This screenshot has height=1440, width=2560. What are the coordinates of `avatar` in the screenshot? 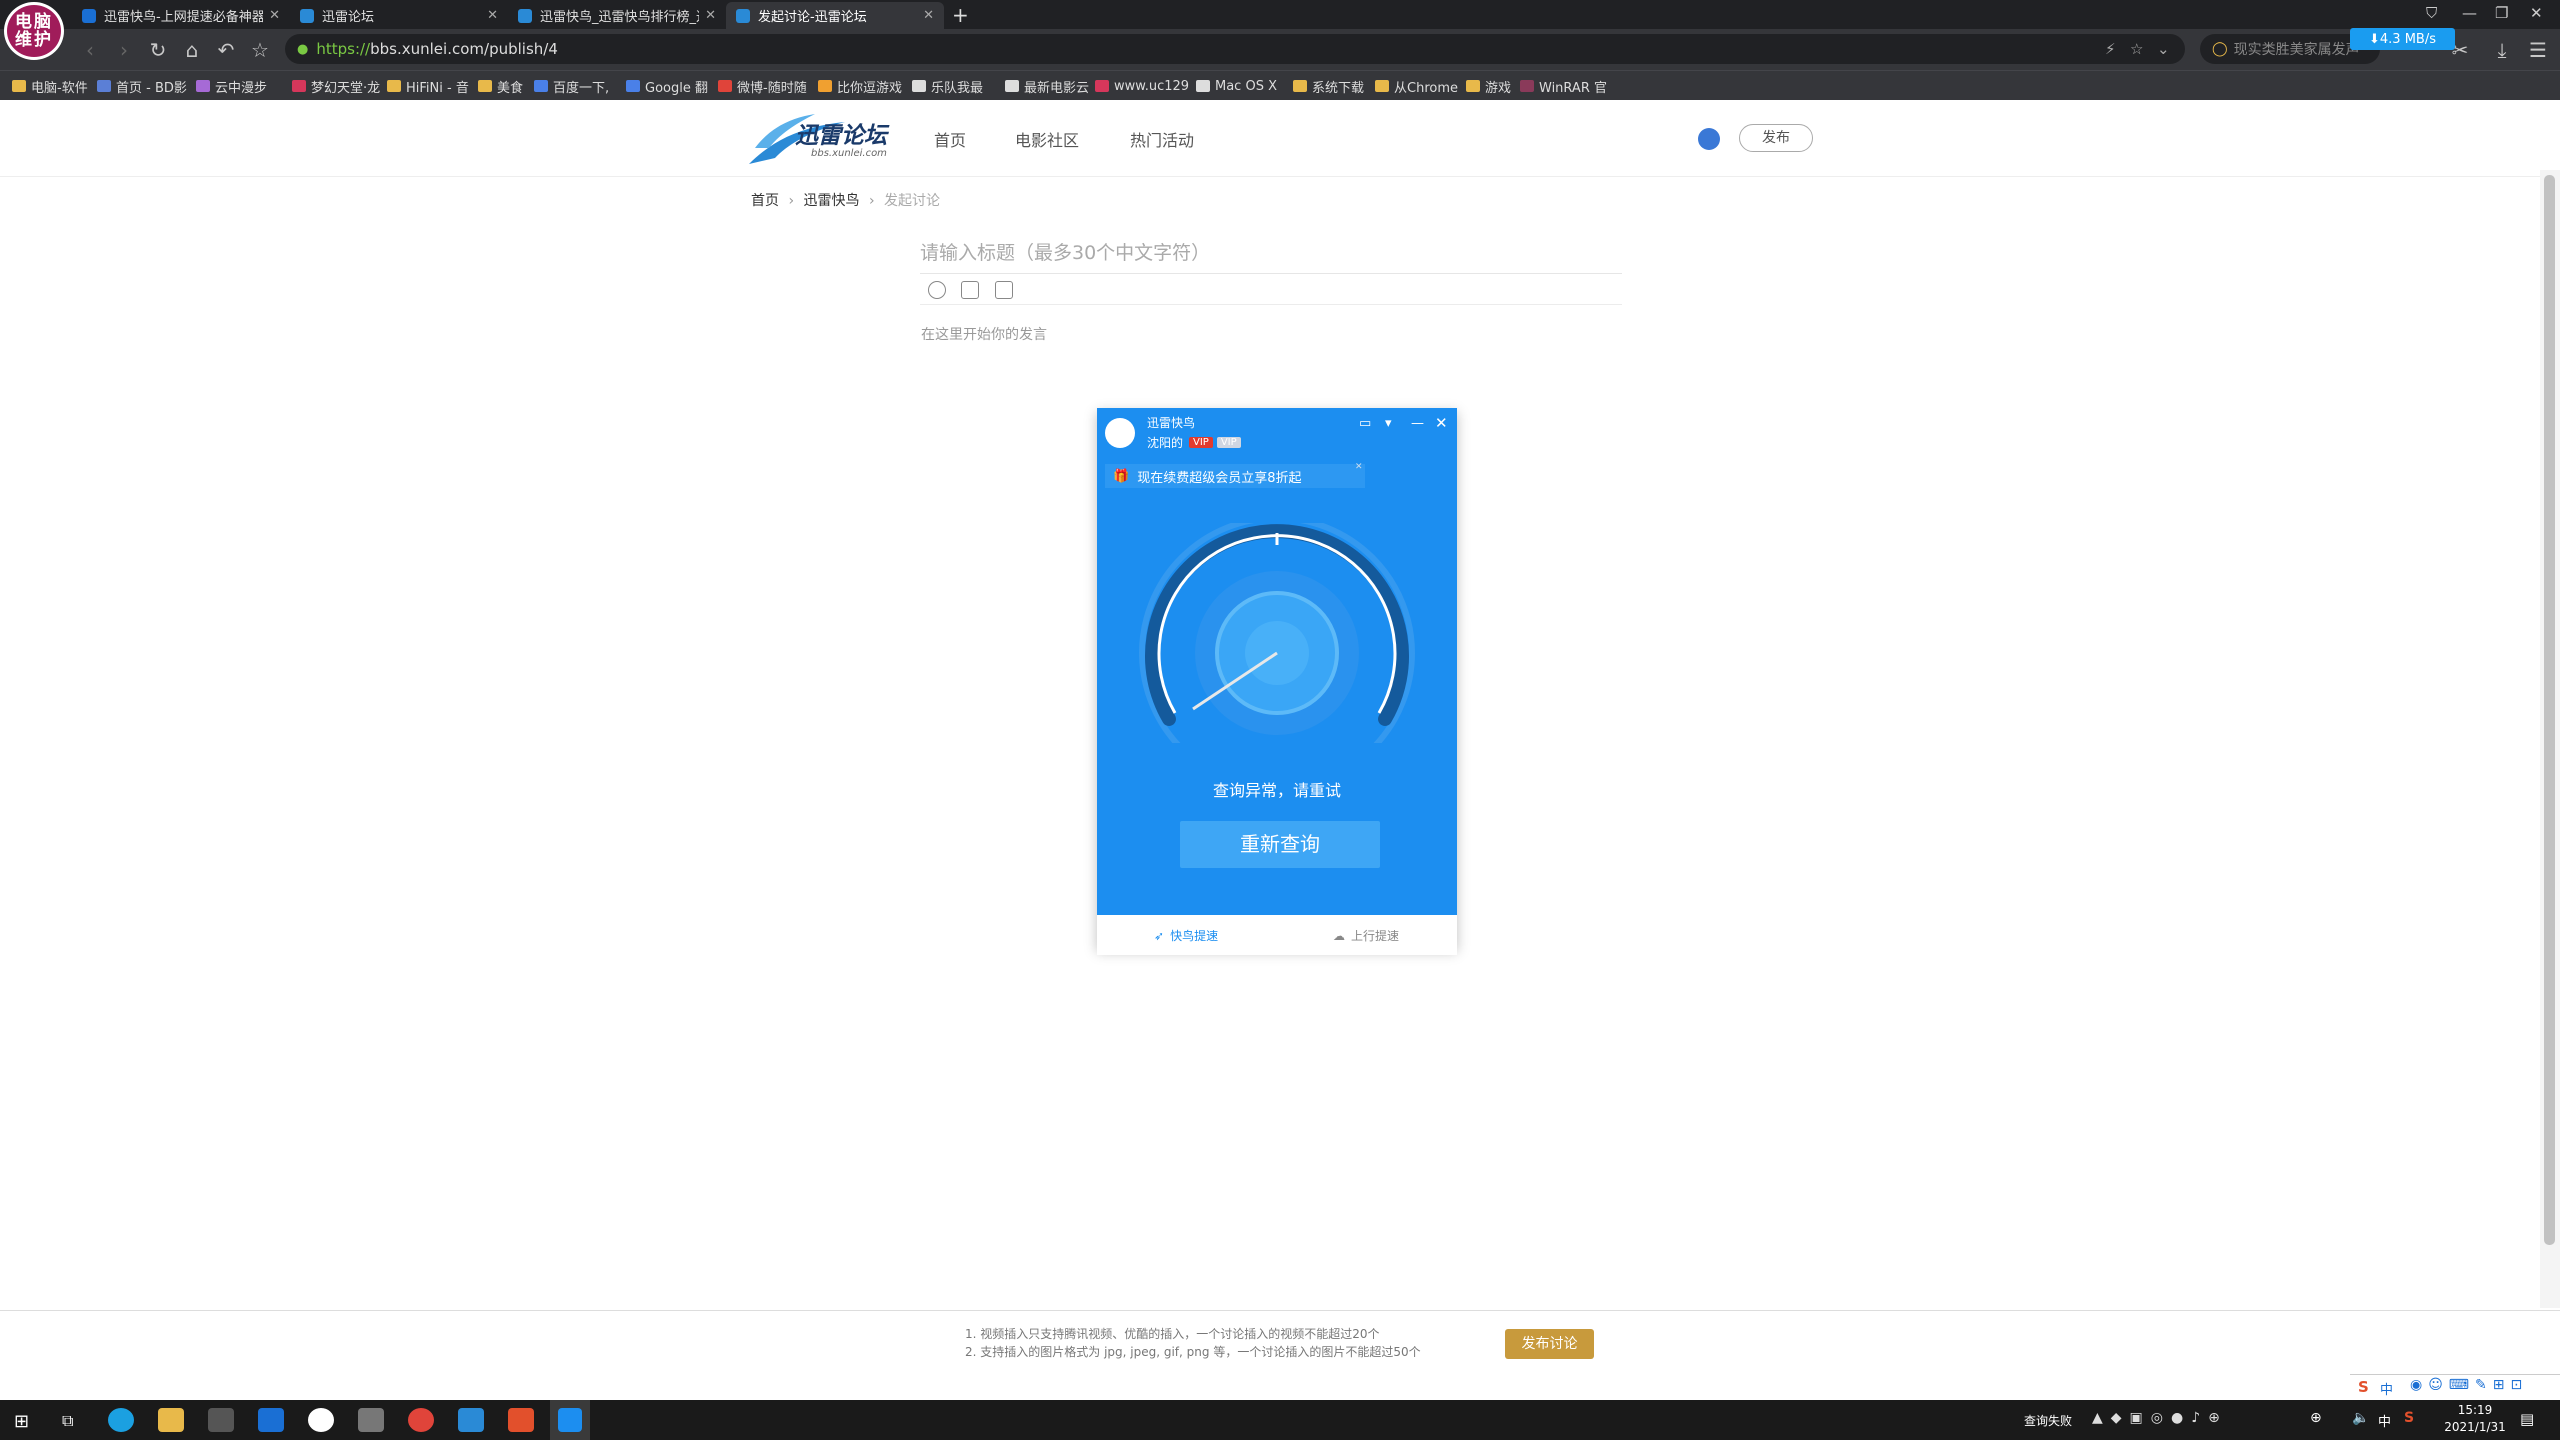 It's located at (1709, 139).